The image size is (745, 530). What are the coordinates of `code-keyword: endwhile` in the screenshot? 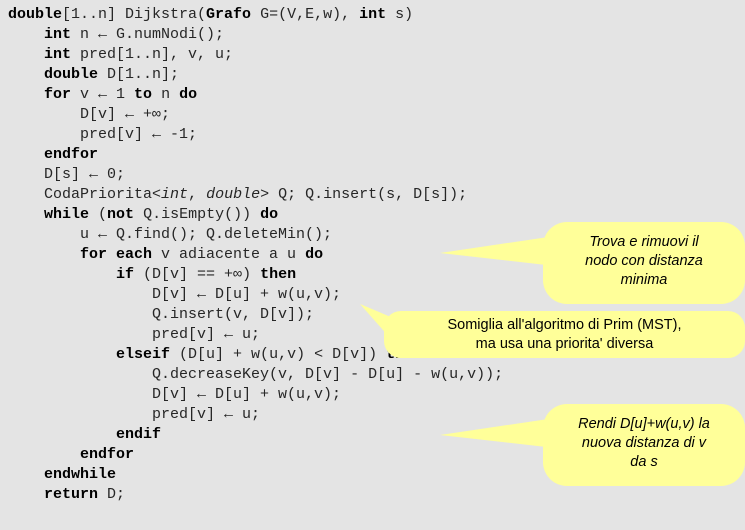 It's located at (80, 474).